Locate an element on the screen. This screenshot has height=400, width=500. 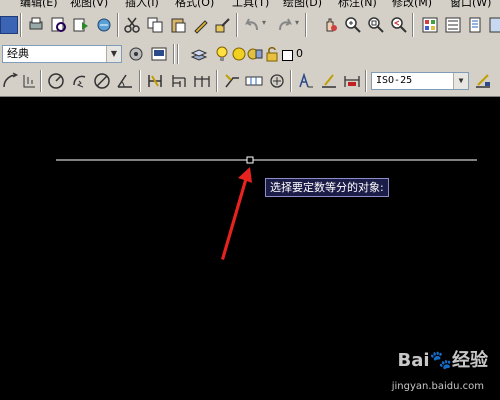
dim-angular-icon is located at coordinates (125, 81).